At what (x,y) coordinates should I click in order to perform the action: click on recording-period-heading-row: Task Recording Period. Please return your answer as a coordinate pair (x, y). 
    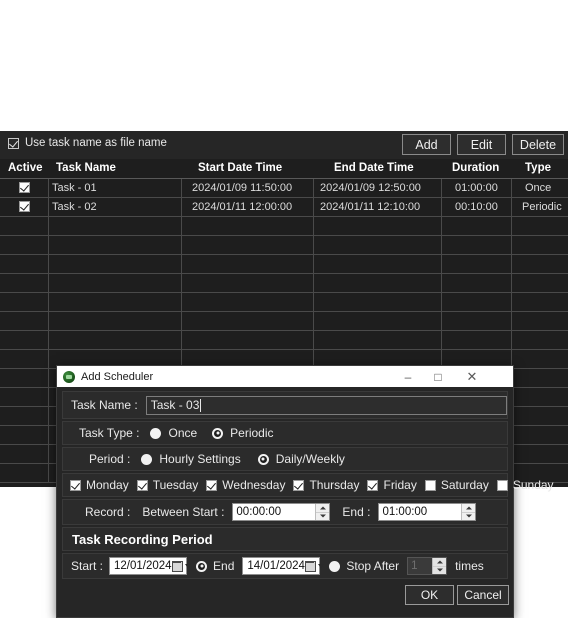
    Looking at the image, I should click on (285, 539).